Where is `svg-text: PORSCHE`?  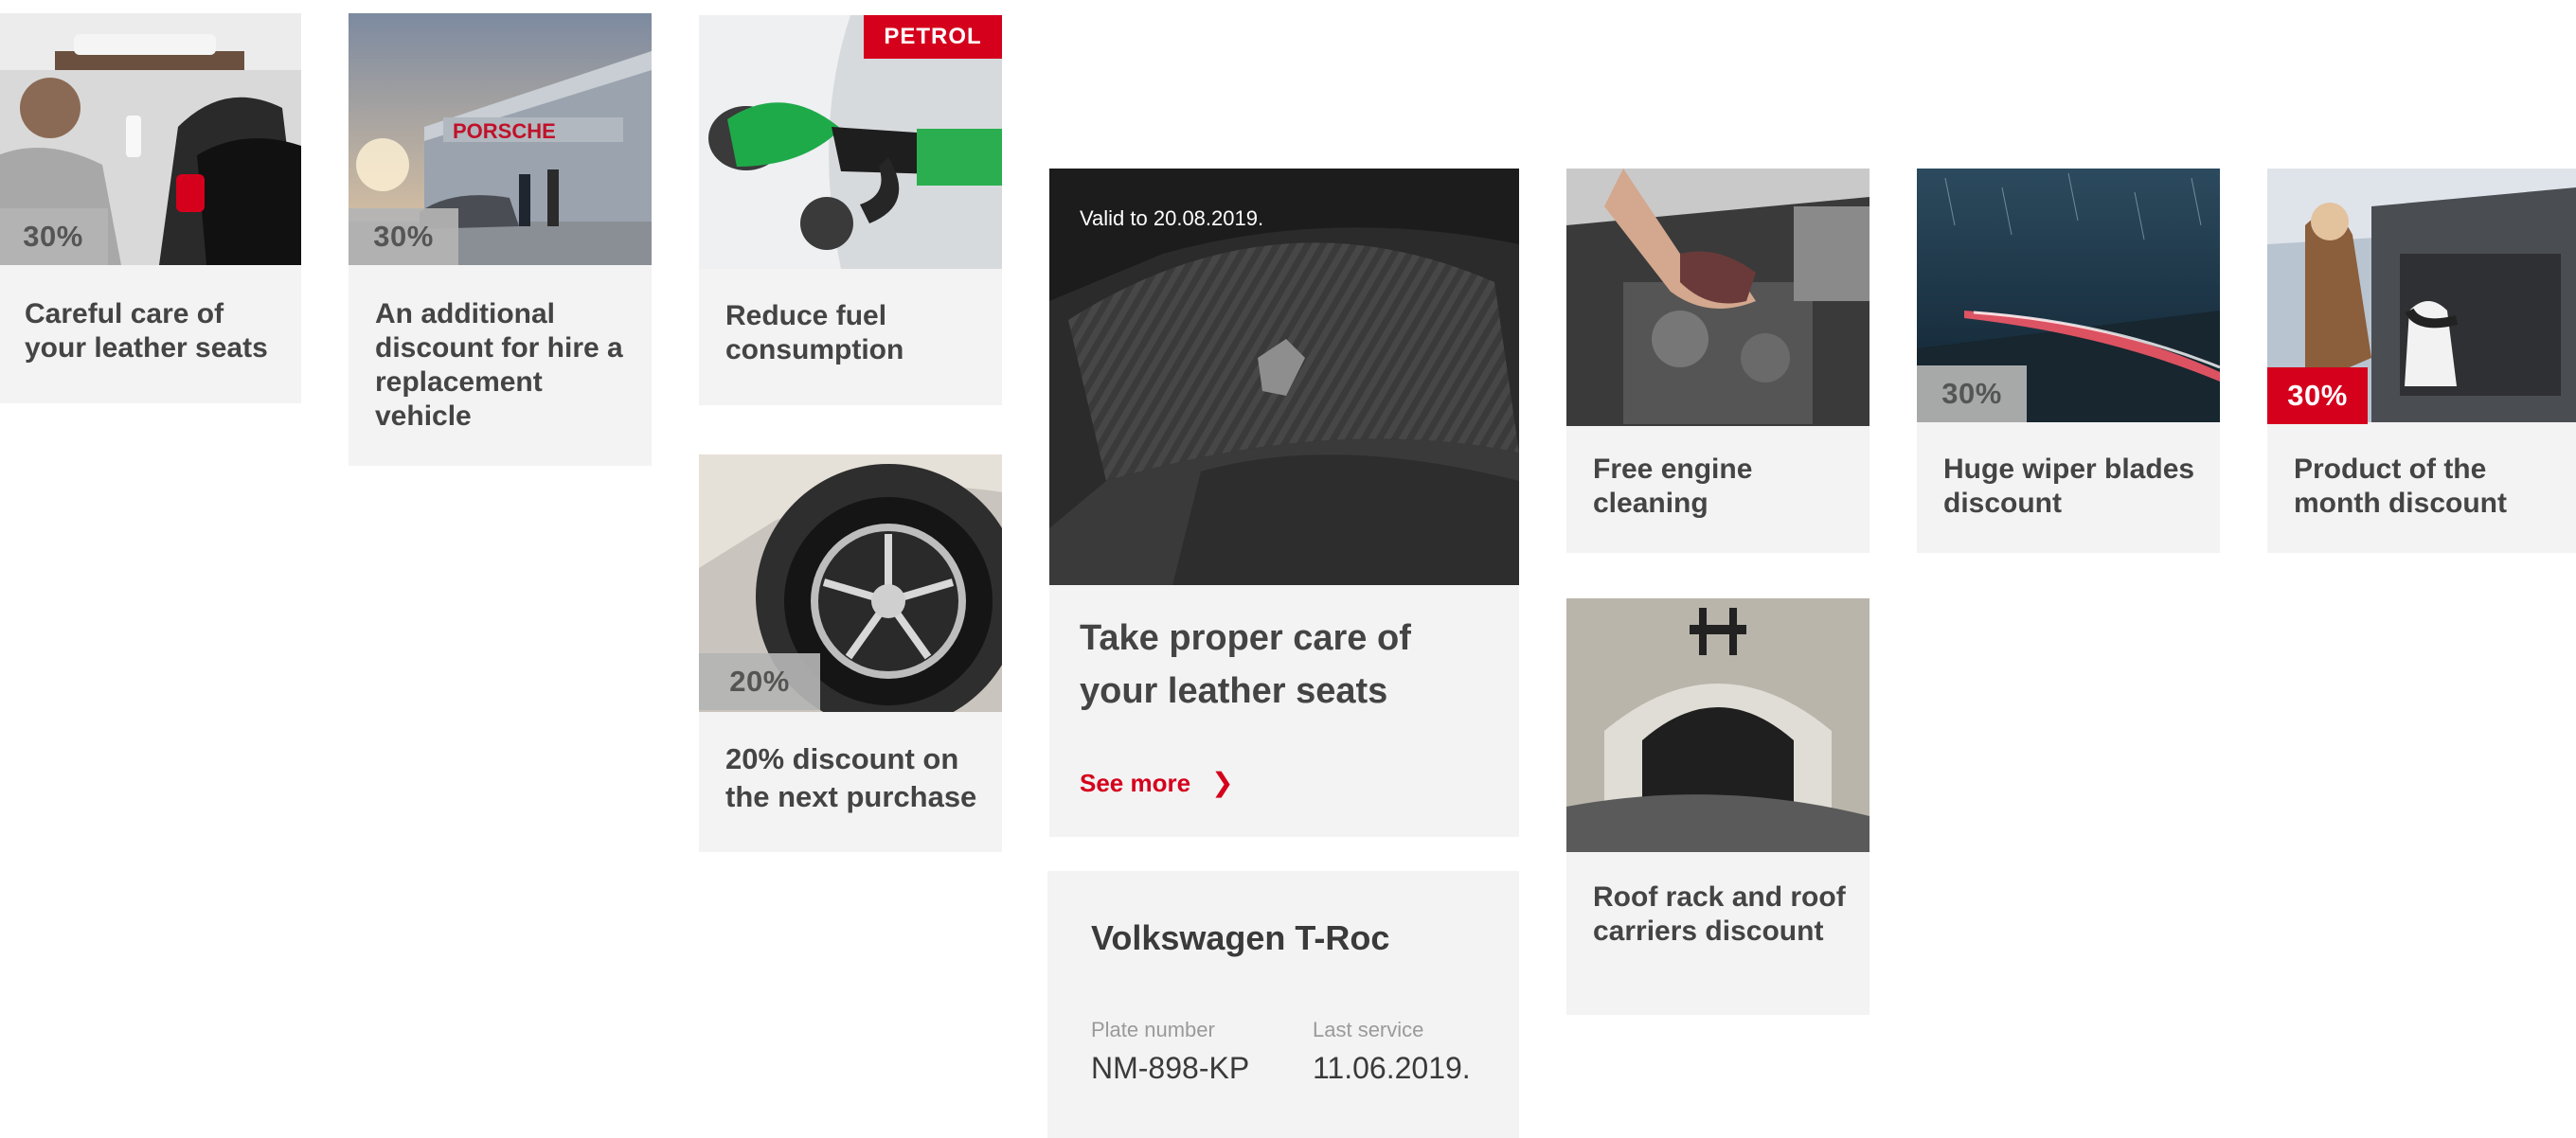
svg-text: PORSCHE is located at coordinates (504, 131).